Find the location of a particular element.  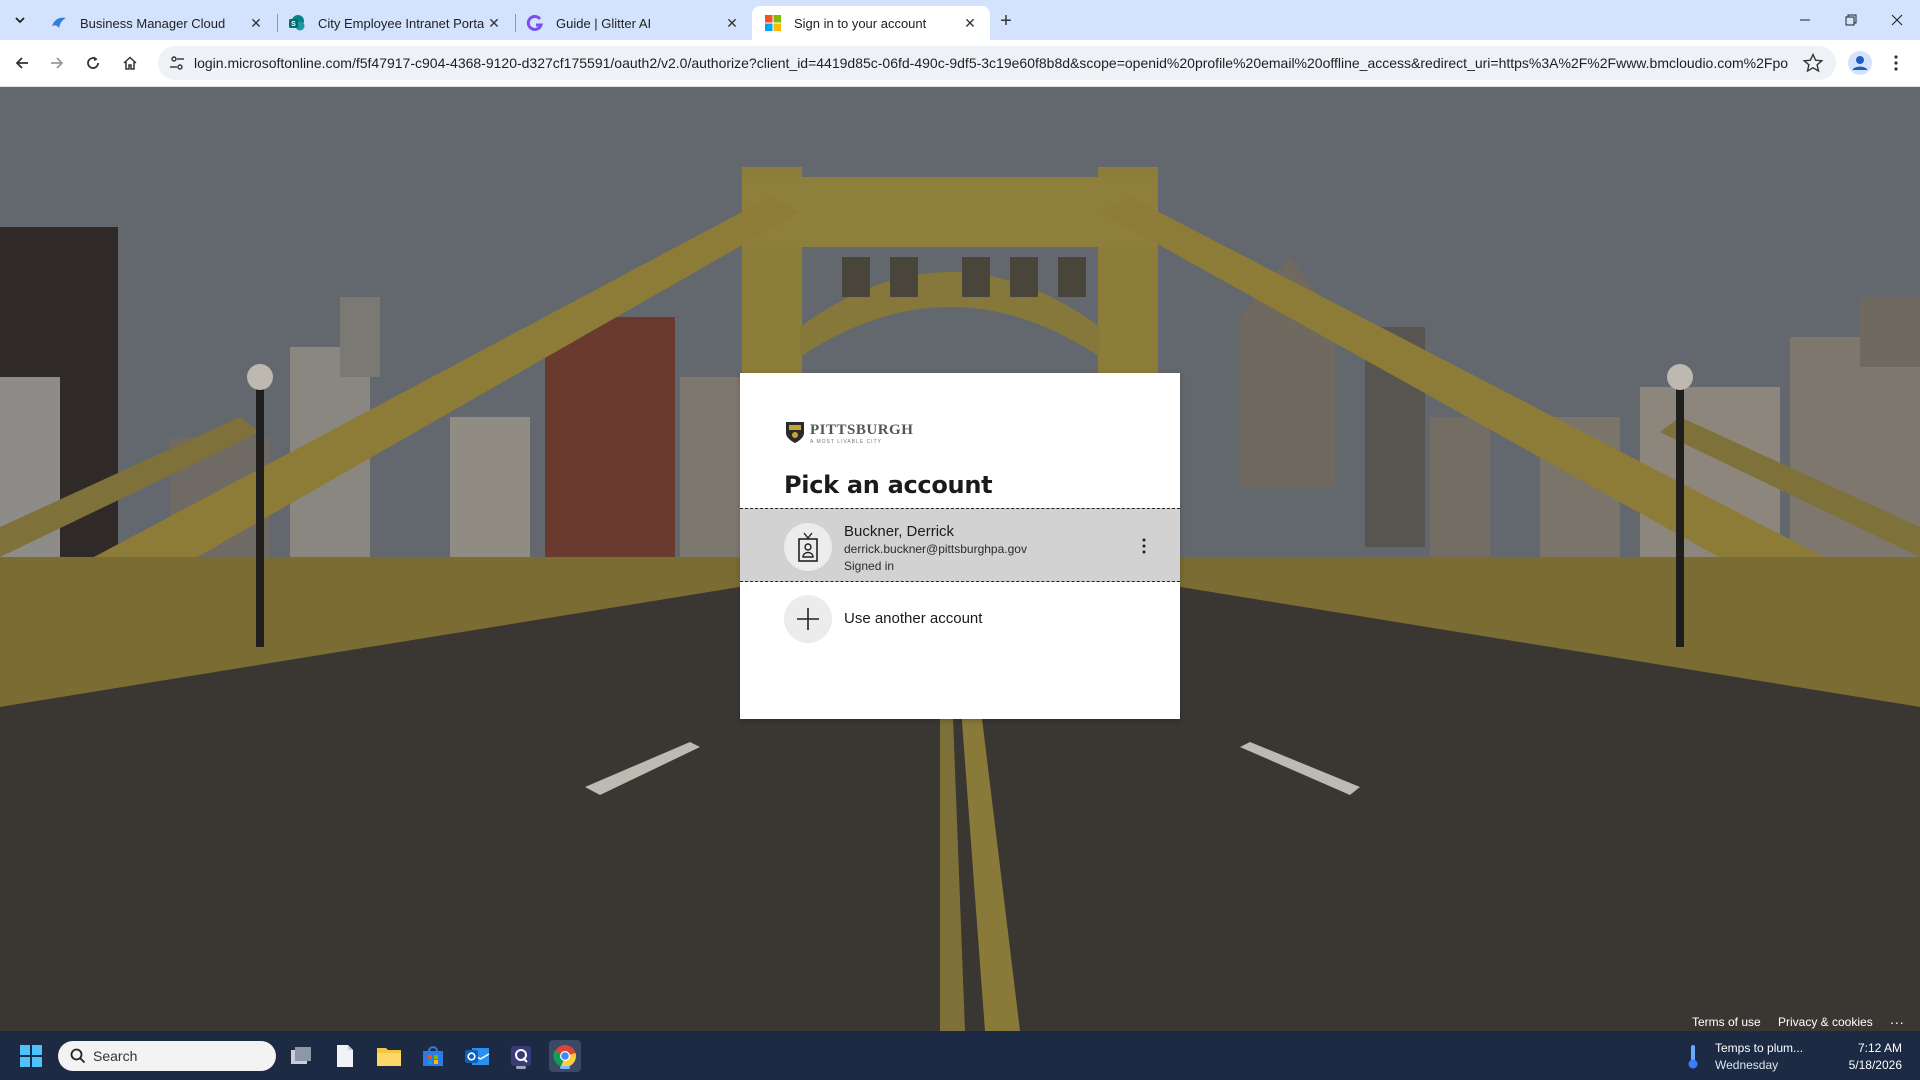

tab-title: Business Manager Cloud is located at coordinates (153, 23).